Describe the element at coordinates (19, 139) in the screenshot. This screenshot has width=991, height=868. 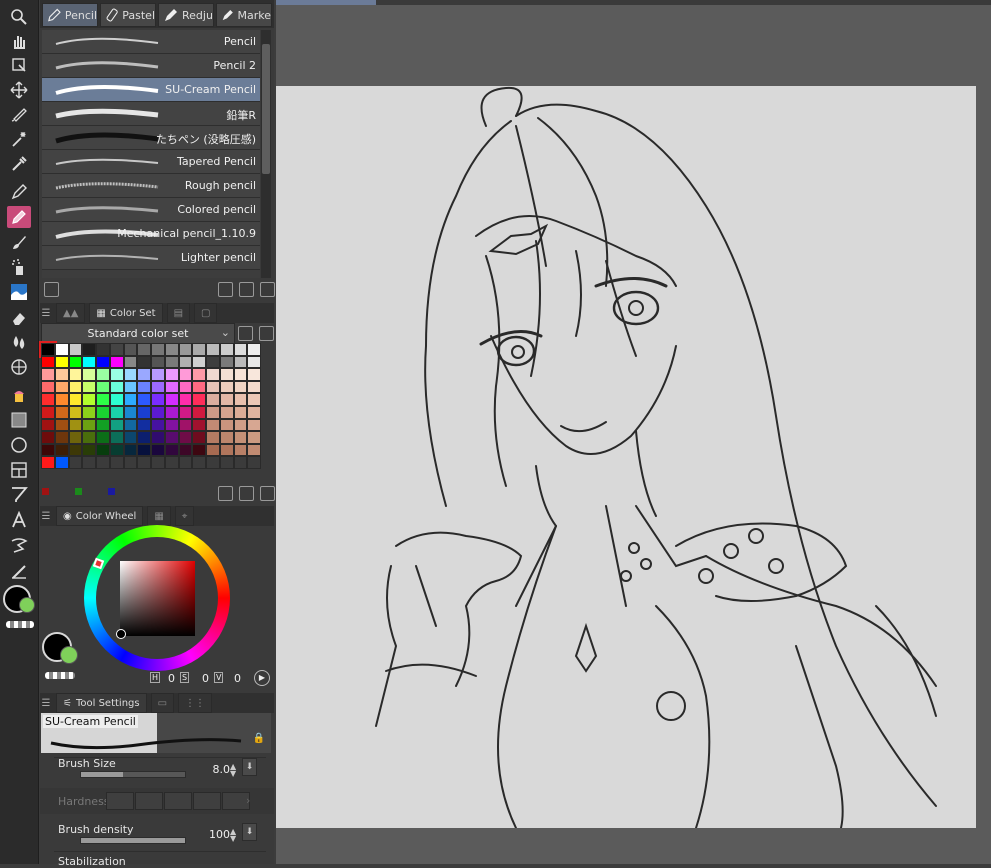
I see `magic-wand-icon` at that location.